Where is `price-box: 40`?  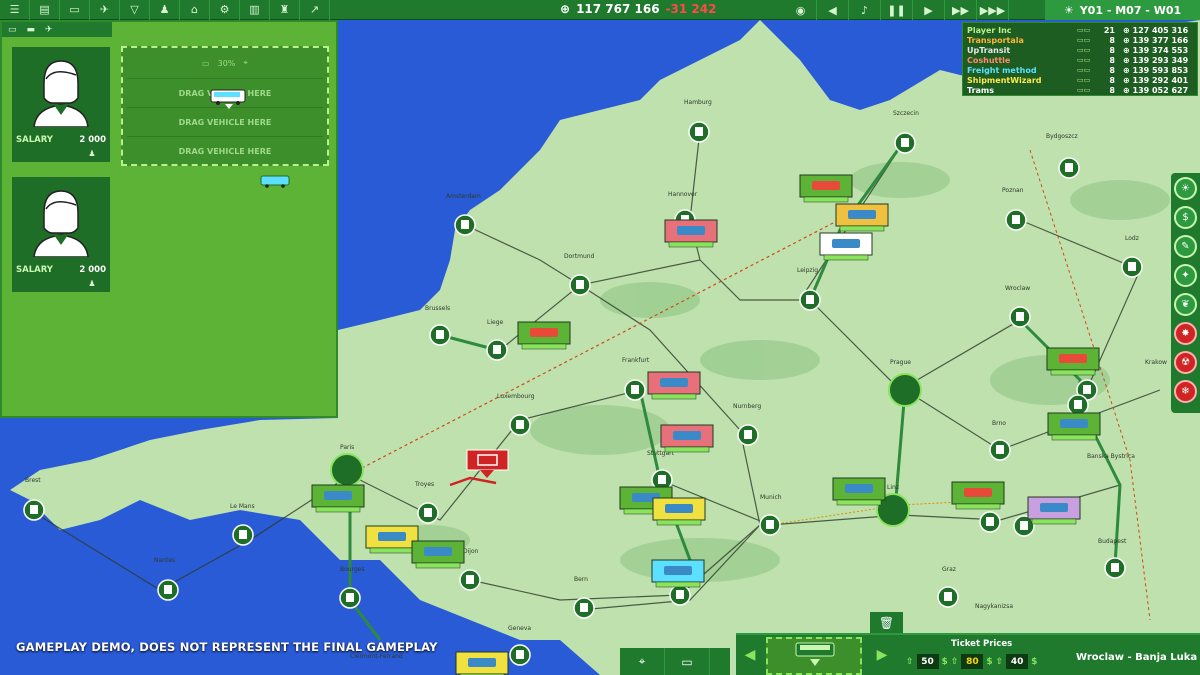
price-box: 40 is located at coordinates (1017, 661).